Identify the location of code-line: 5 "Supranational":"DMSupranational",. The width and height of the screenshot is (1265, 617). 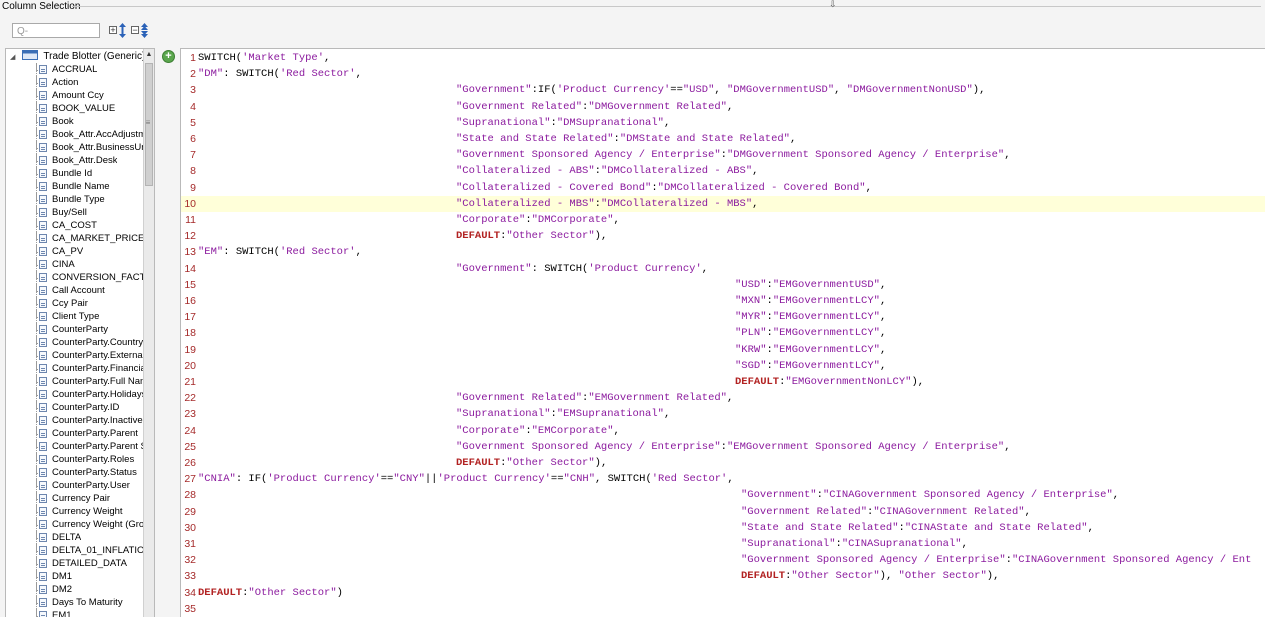
(723, 123).